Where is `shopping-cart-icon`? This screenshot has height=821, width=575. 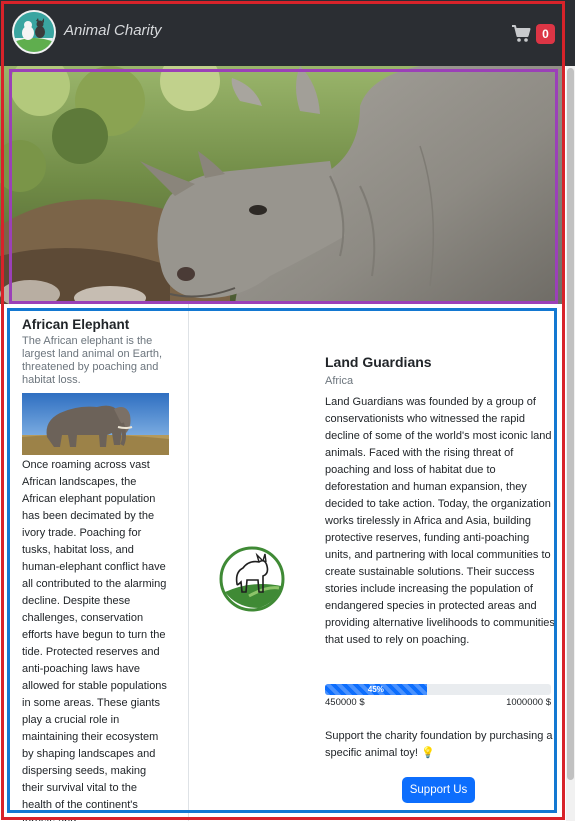
shopping-cart-icon is located at coordinates (521, 34).